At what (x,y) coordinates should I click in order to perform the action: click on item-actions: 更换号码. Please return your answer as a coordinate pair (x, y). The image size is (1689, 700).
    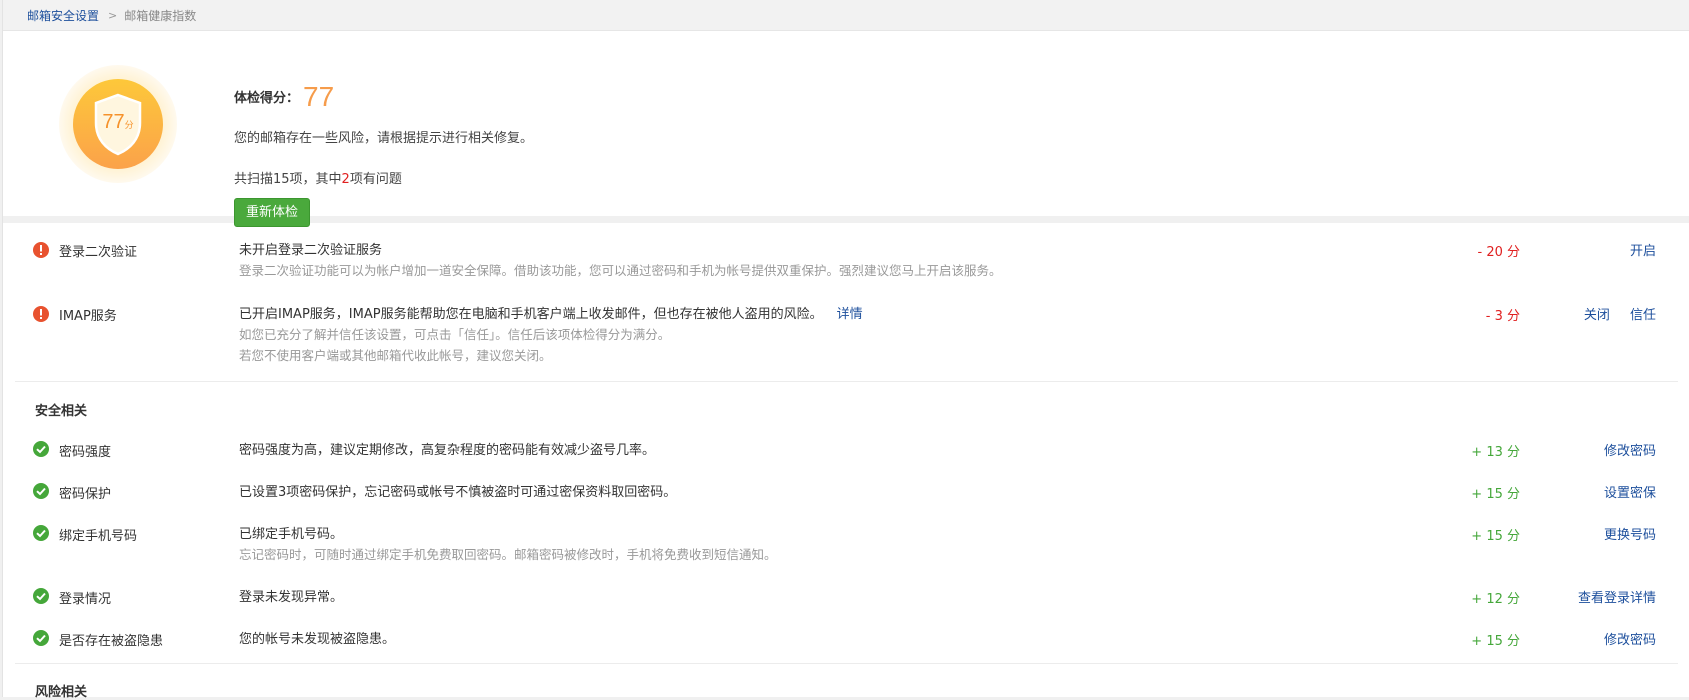
    Looking at the image, I should click on (1622, 533).